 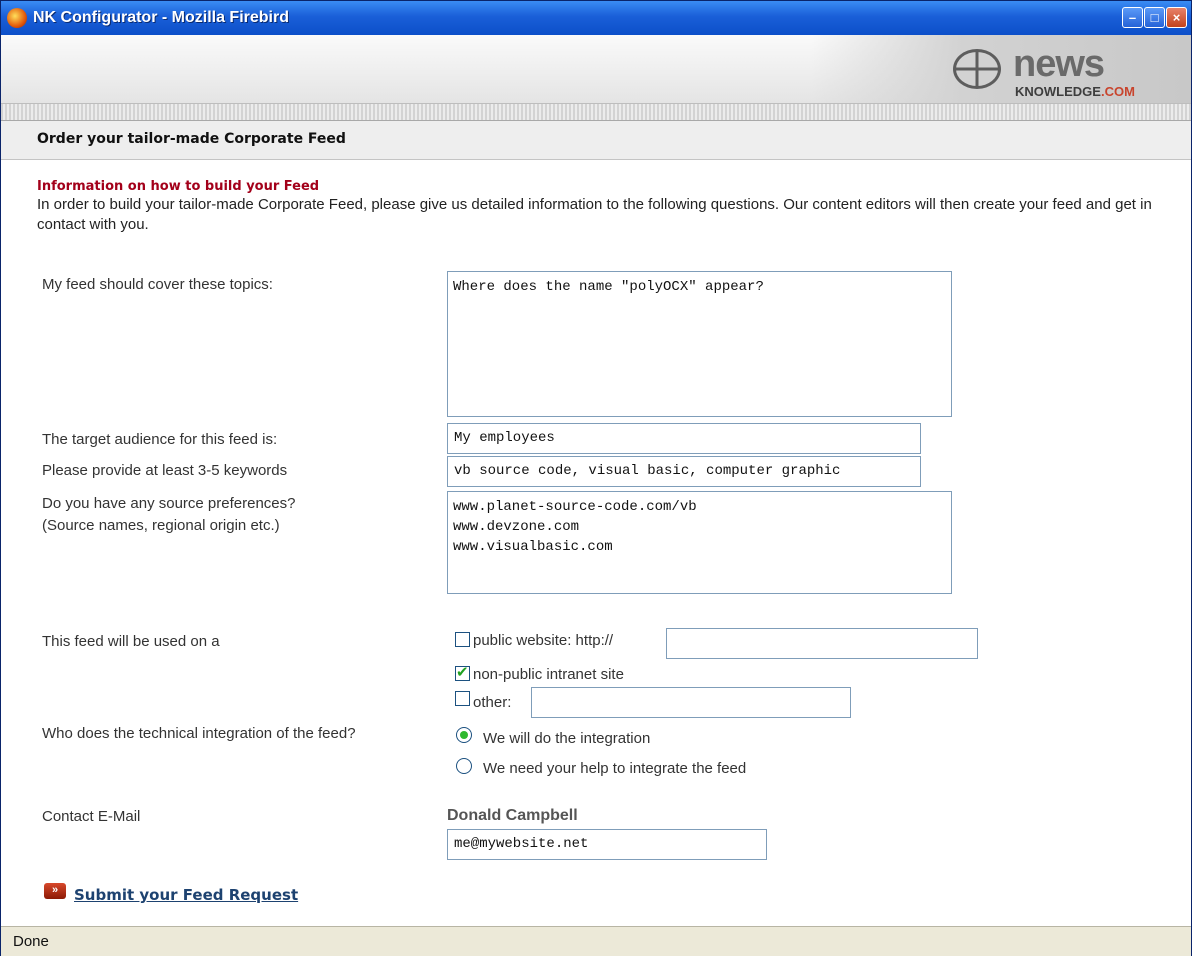 I want to click on window-title: NK Configurator - Mozilla Firebird, so click(x=161, y=17).